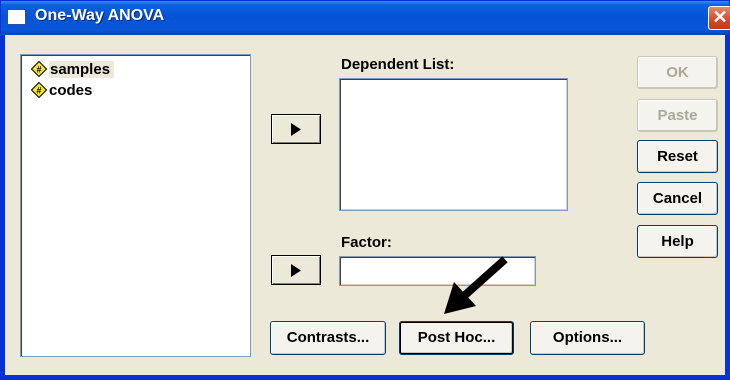 Image resolution: width=730 pixels, height=380 pixels. What do you see at coordinates (476, 285) in the screenshot?
I see `annotation-arrow-icon` at bounding box center [476, 285].